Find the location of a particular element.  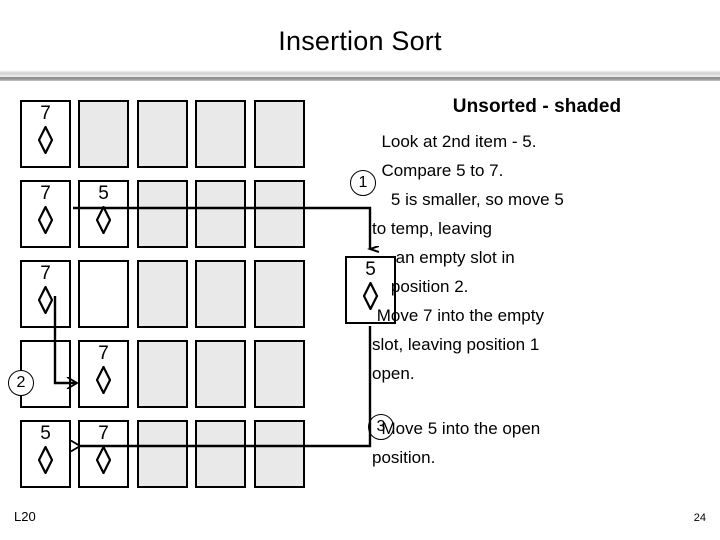

notes2-line-1: Move 5 into the open is located at coordinates (456, 428).